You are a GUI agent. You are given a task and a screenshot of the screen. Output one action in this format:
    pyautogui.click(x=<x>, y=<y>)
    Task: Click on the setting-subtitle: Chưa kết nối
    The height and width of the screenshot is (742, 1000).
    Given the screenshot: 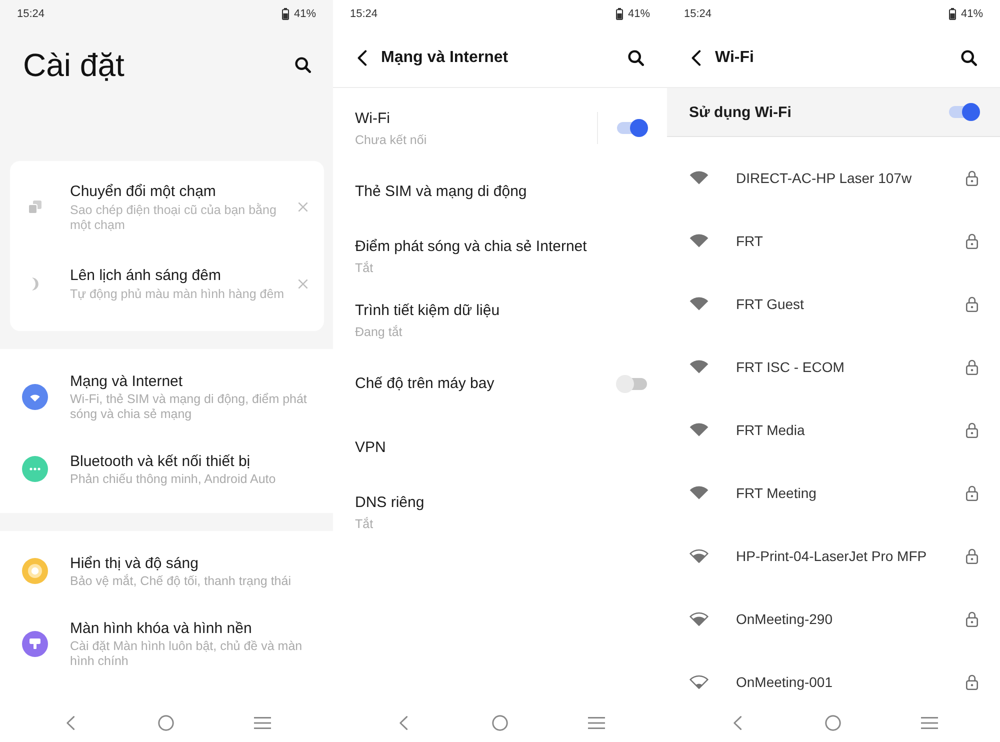 What is the action you would take?
    pyautogui.click(x=391, y=140)
    